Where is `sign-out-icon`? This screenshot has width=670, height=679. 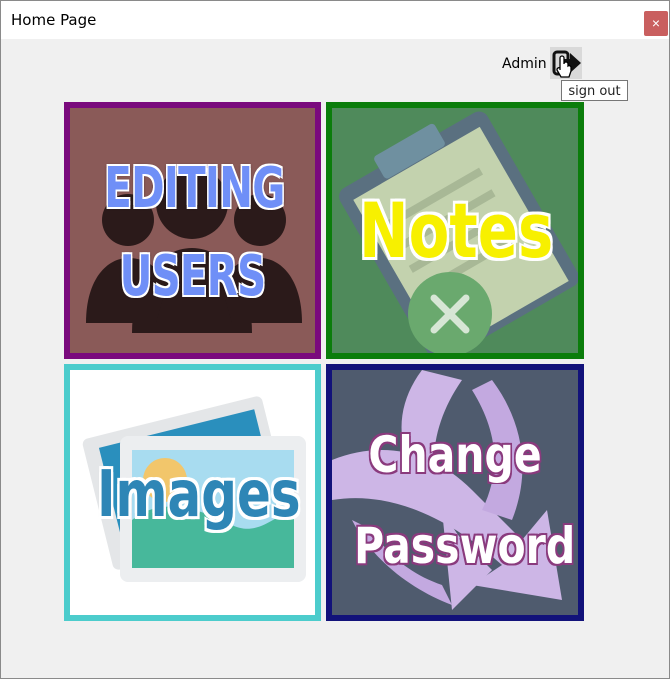 sign-out-icon is located at coordinates (566, 63).